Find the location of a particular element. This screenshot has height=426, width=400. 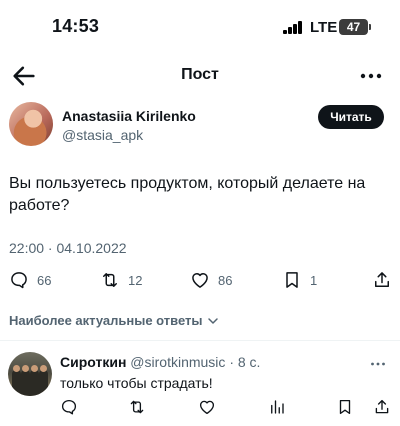

battery-cap is located at coordinates (370, 27).